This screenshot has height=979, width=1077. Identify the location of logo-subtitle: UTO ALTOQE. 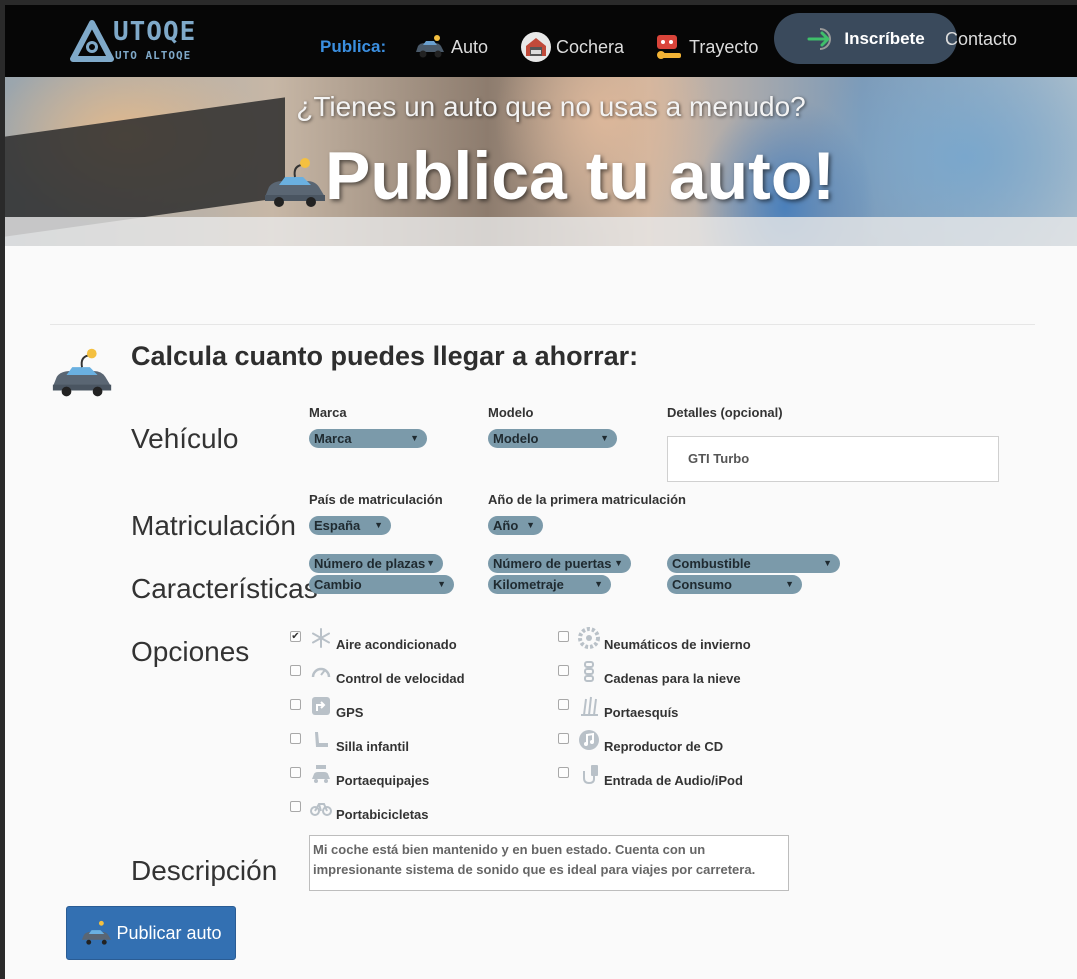
(153, 55).